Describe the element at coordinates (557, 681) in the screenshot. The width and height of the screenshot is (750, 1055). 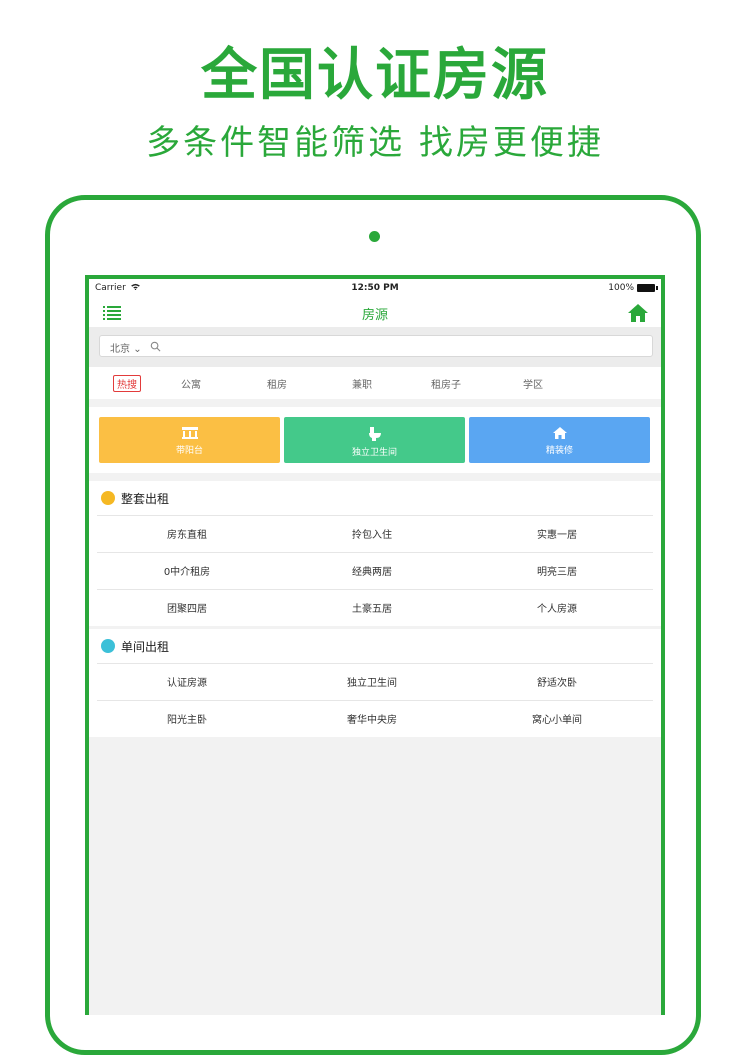
I see `grid-item: 舒适次卧` at that location.